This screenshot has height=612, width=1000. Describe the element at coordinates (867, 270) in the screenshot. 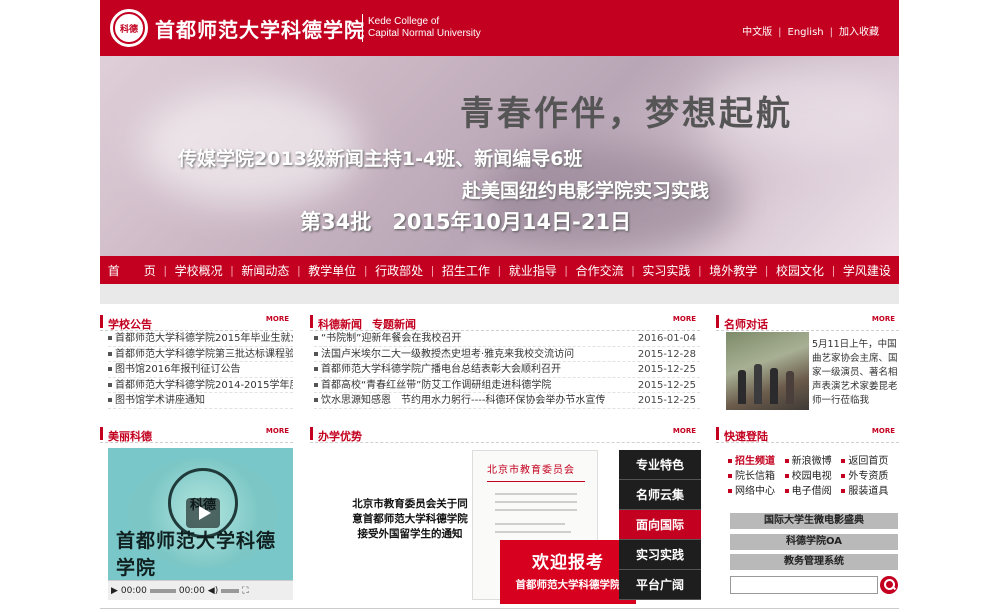

I see `nav-study-style: 学风建设` at that location.